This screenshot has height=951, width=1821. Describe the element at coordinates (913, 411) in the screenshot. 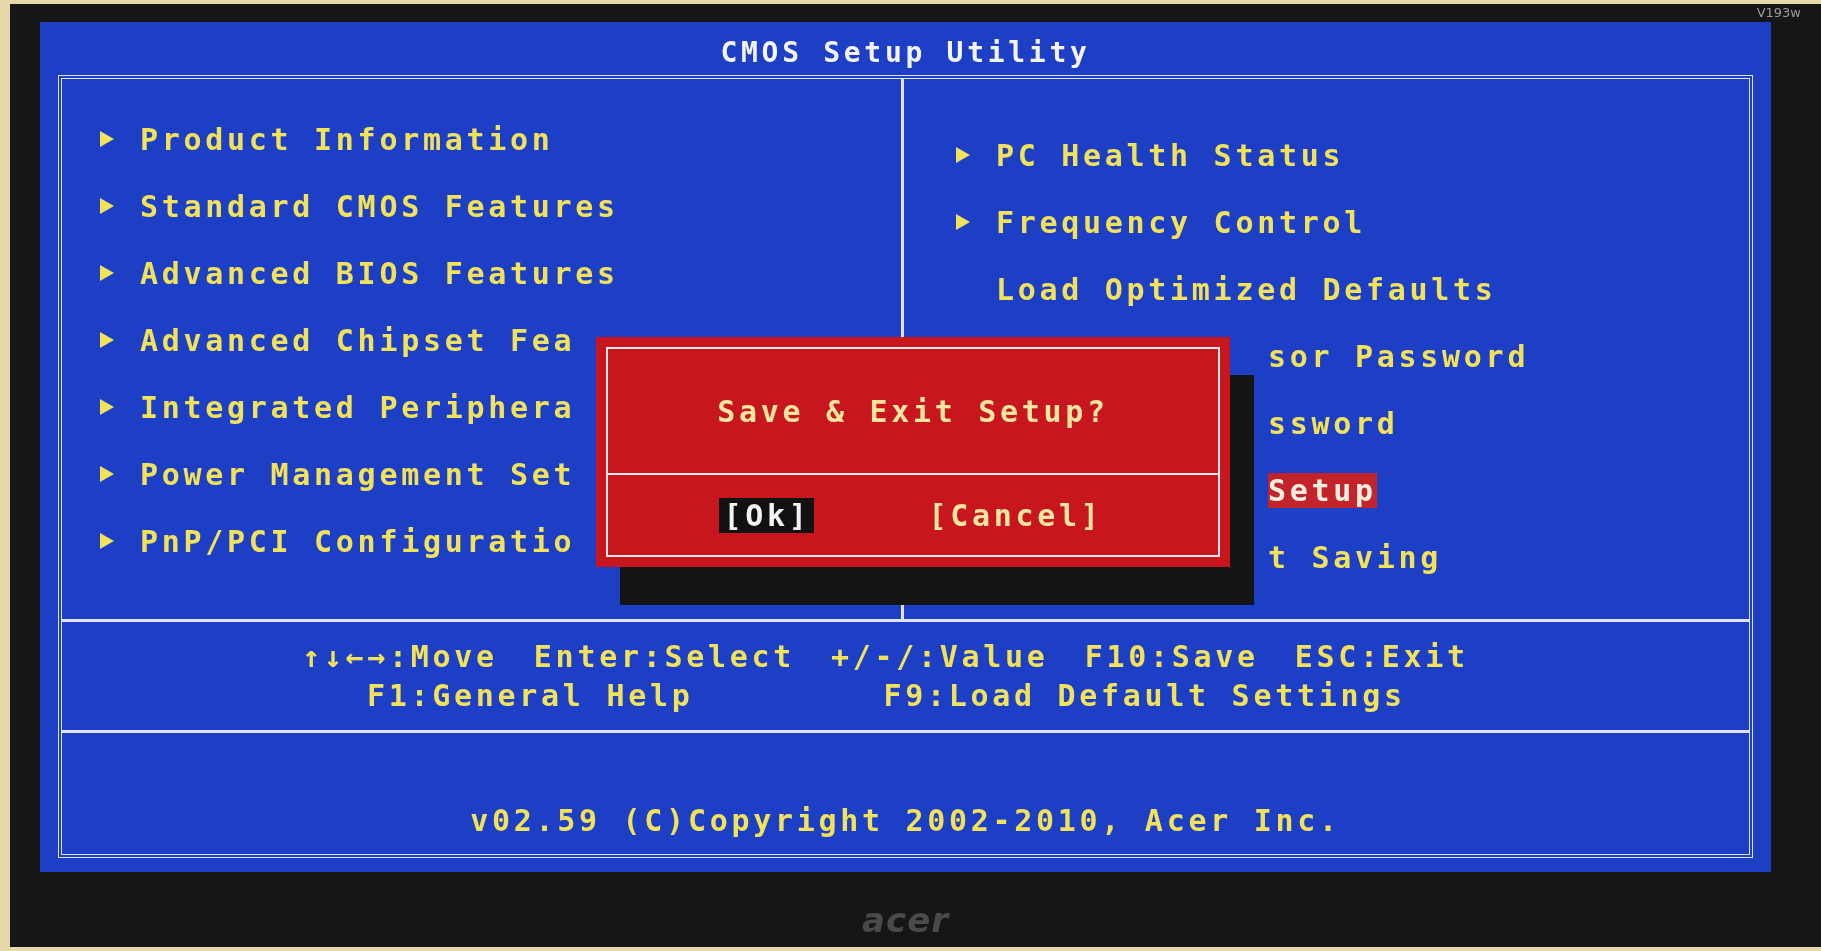

I see `dialog-message: Save & Exit Setup?` at that location.